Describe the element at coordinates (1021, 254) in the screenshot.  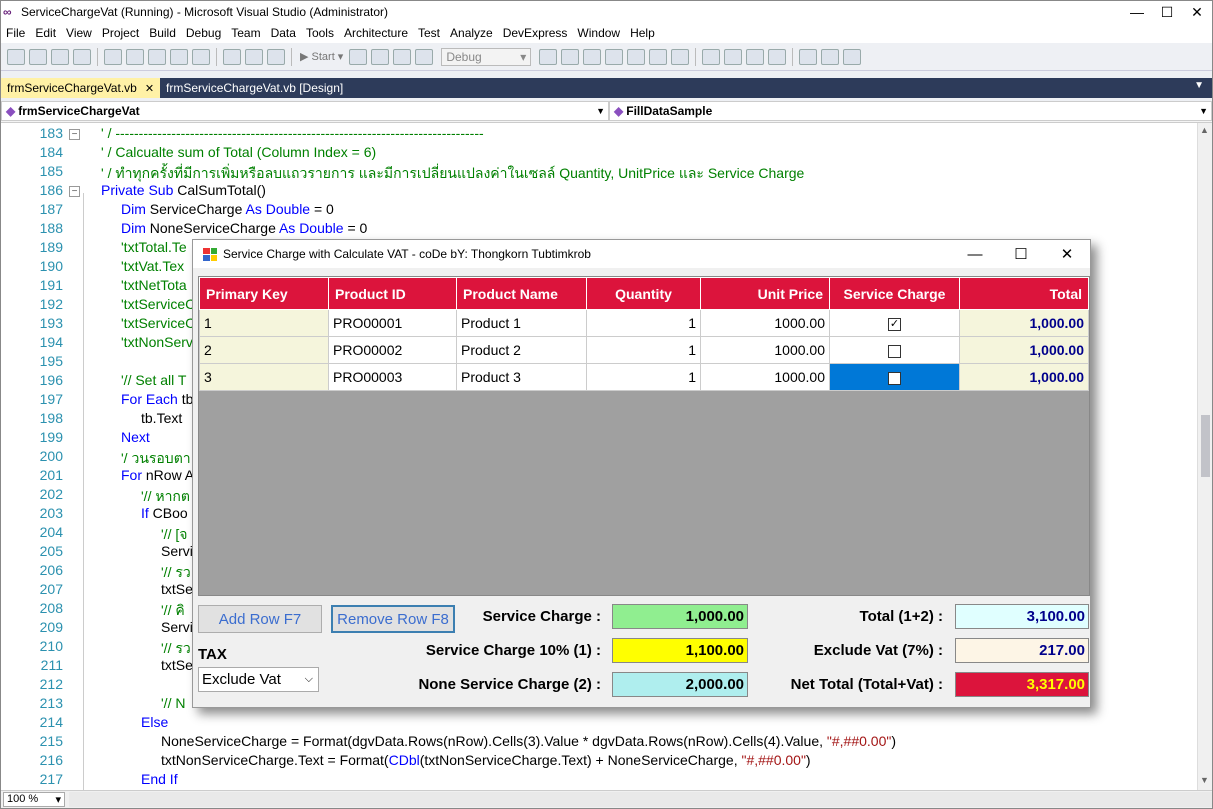
I see `dialog-maximize-button: ☐` at that location.